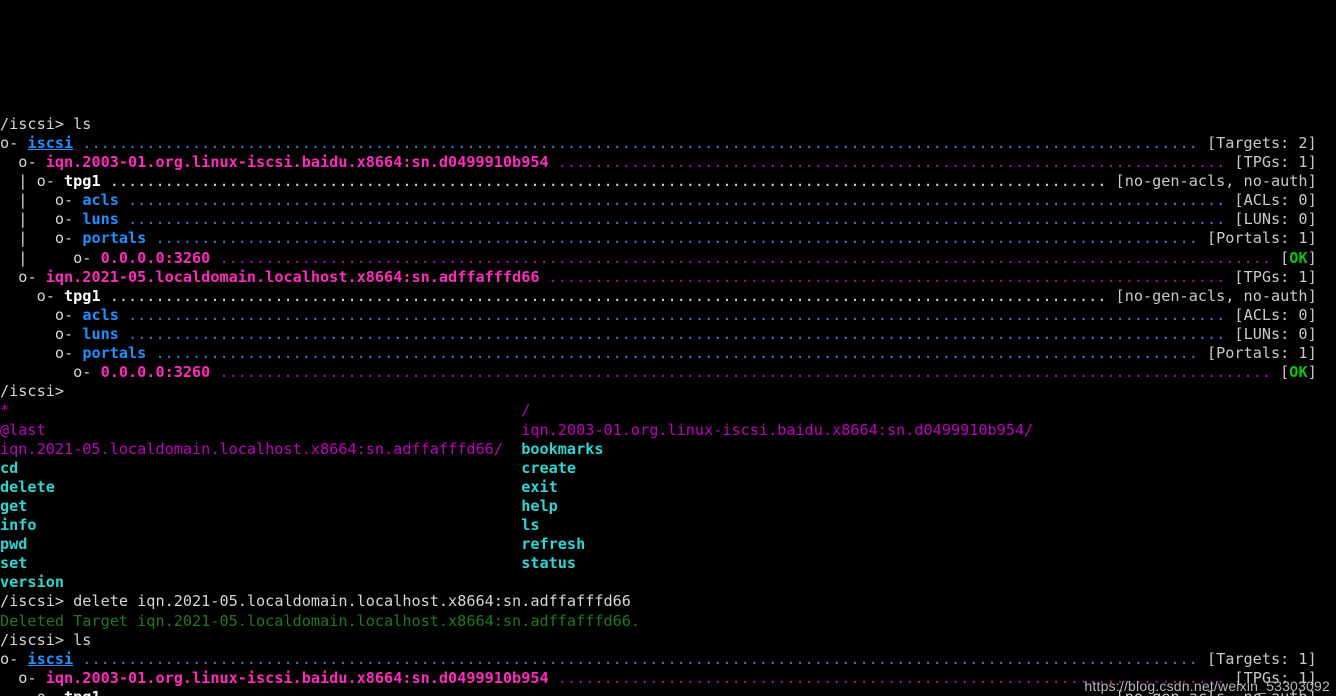 This screenshot has height=696, width=1336. What do you see at coordinates (32, 582) in the screenshot?
I see `completion-item: version` at bounding box center [32, 582].